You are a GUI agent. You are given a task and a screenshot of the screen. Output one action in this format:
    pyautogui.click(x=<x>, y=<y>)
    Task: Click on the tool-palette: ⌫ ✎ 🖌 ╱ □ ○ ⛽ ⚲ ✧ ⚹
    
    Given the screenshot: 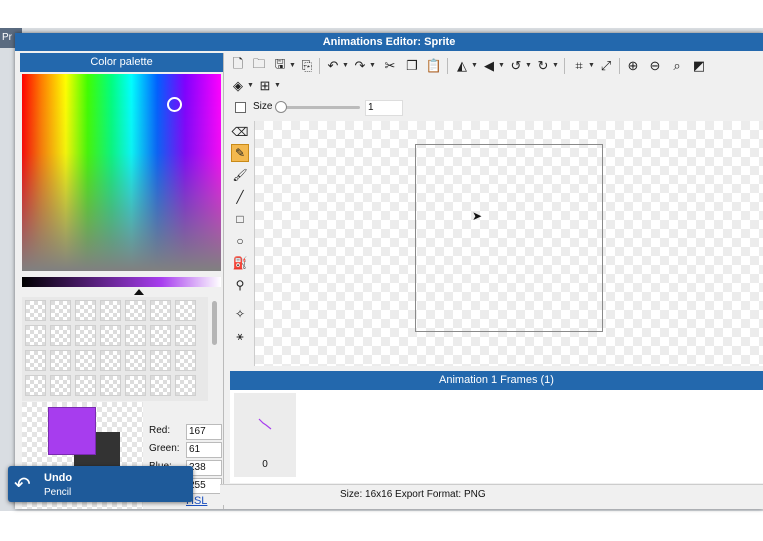 What is the action you would take?
    pyautogui.click(x=241, y=251)
    